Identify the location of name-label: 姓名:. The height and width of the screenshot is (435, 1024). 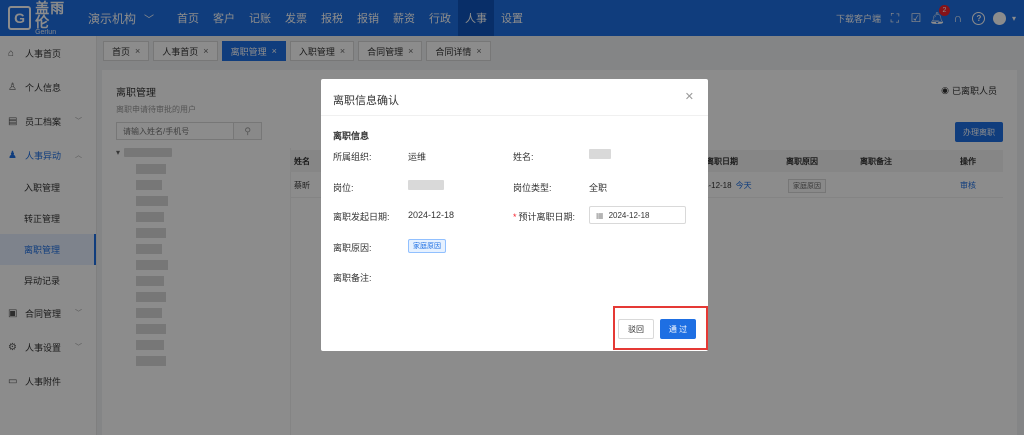
(523, 157).